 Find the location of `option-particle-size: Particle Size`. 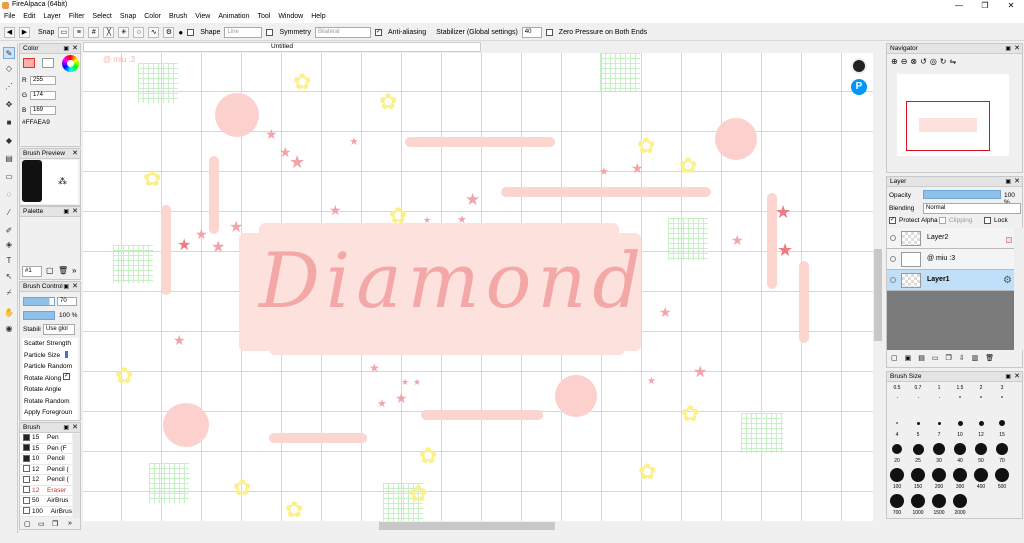

option-particle-size: Particle Size is located at coordinates (50, 356).